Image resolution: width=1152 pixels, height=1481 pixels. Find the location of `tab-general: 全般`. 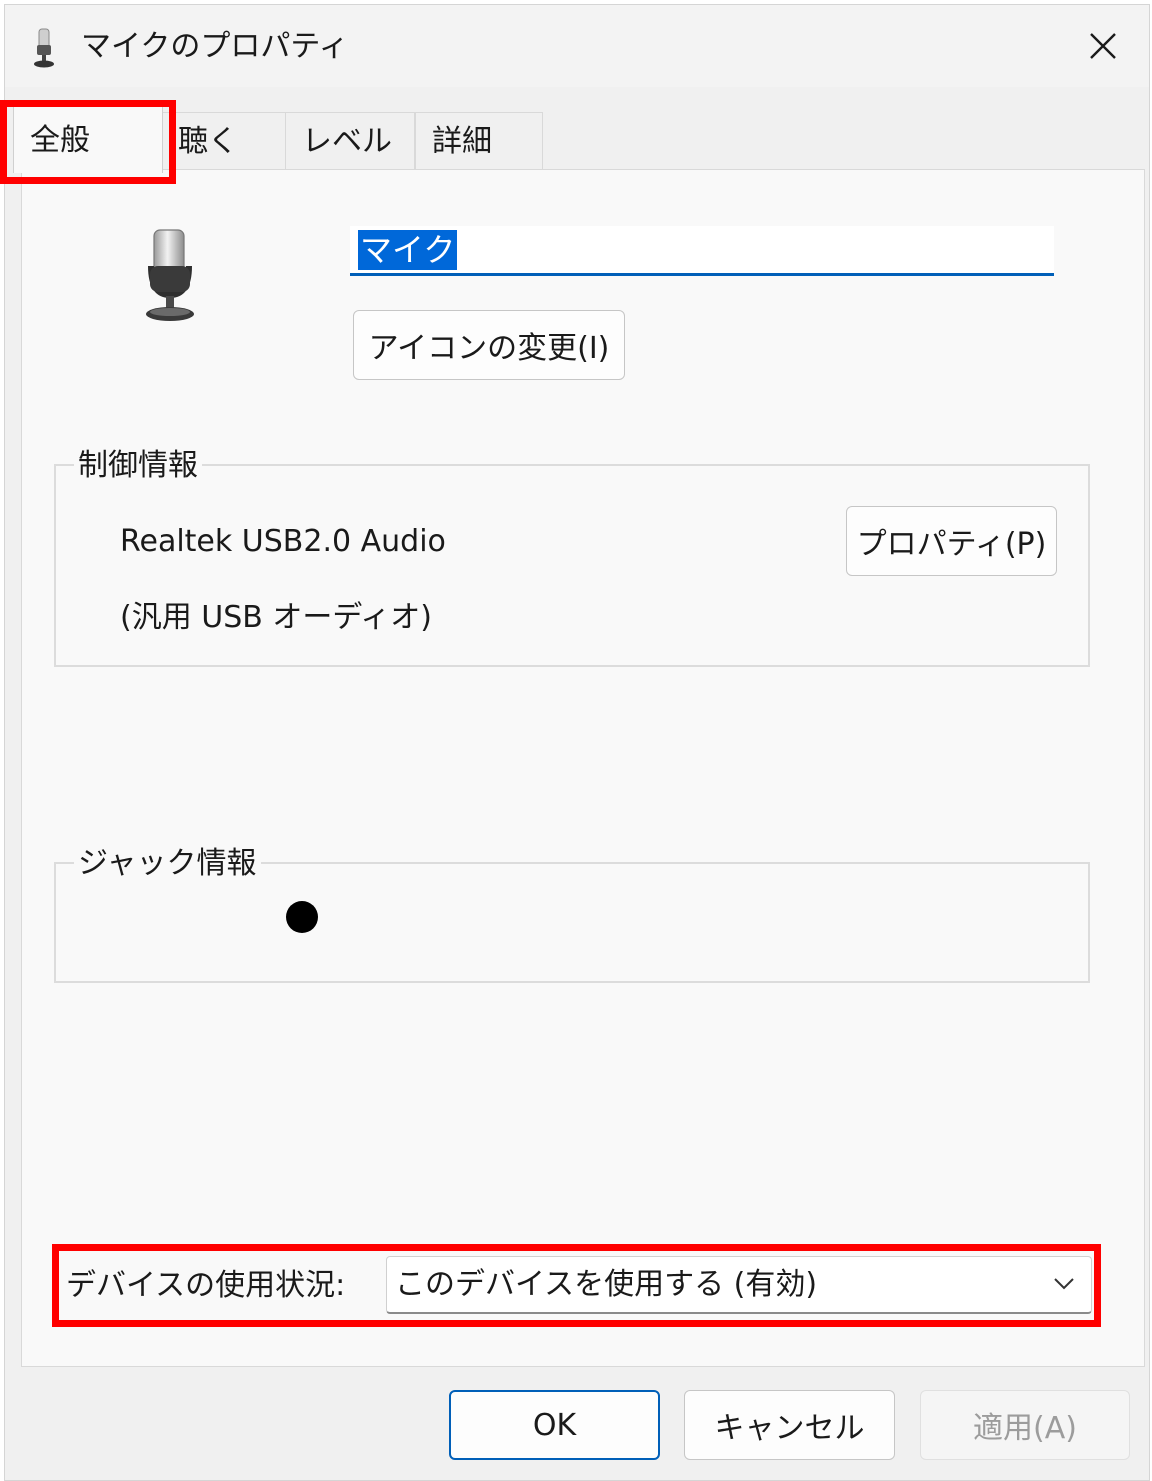

tab-general: 全般 is located at coordinates (88, 139).